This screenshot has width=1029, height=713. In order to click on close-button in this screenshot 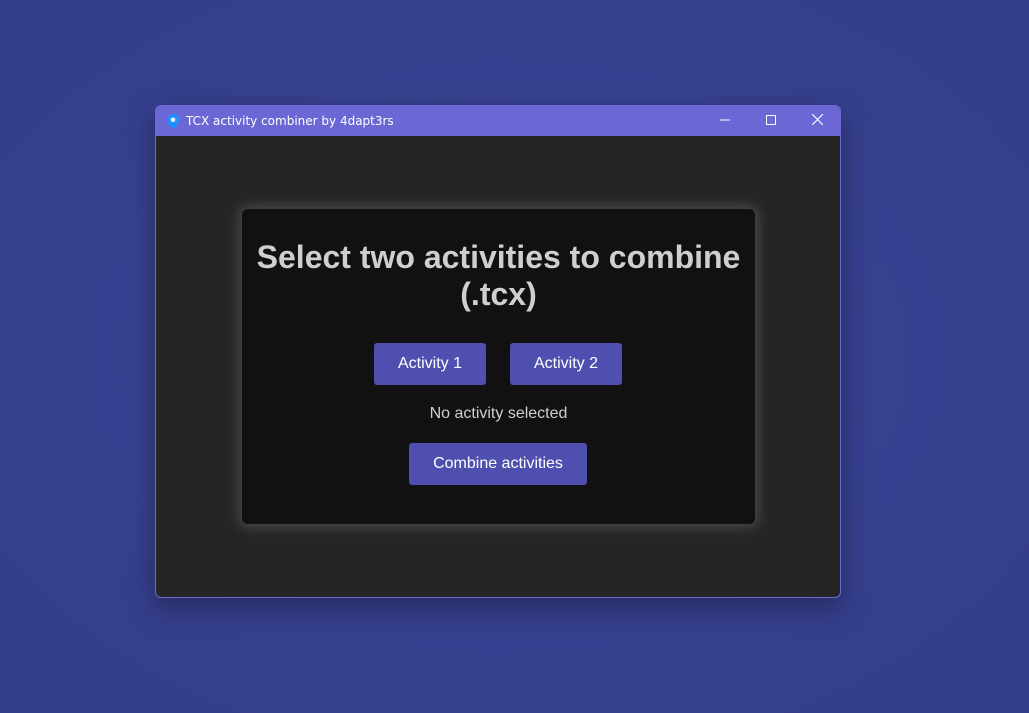, I will do `click(817, 121)`.